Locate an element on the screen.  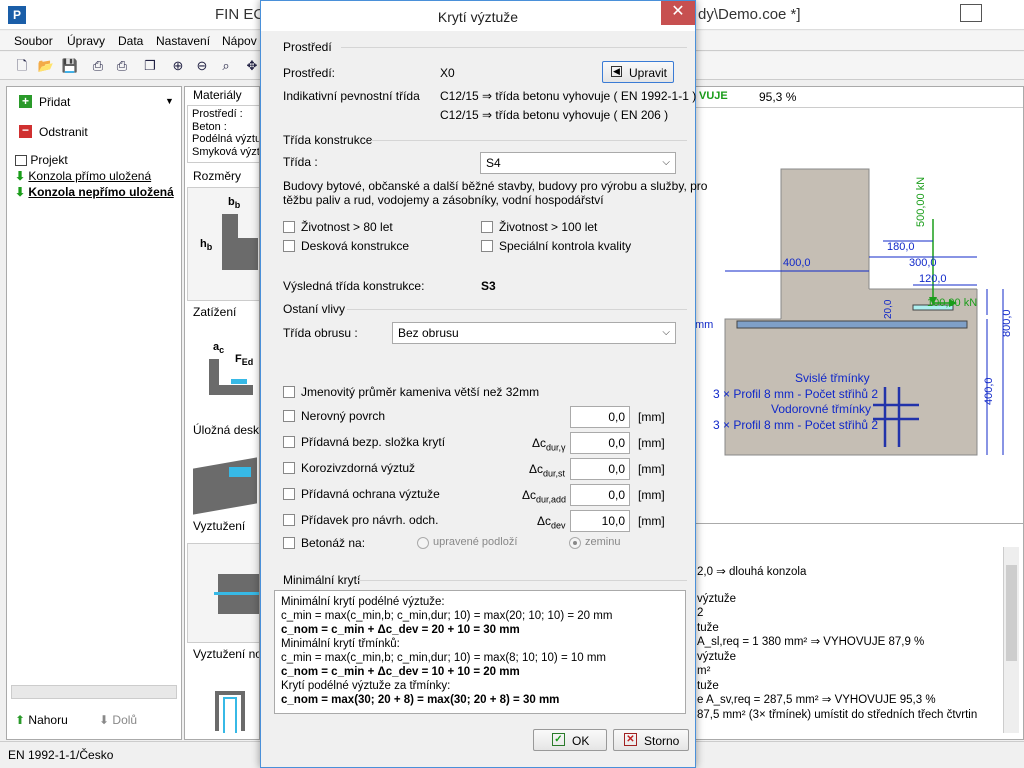
materials-line: Prostředí : is located at coordinates (217, 114).